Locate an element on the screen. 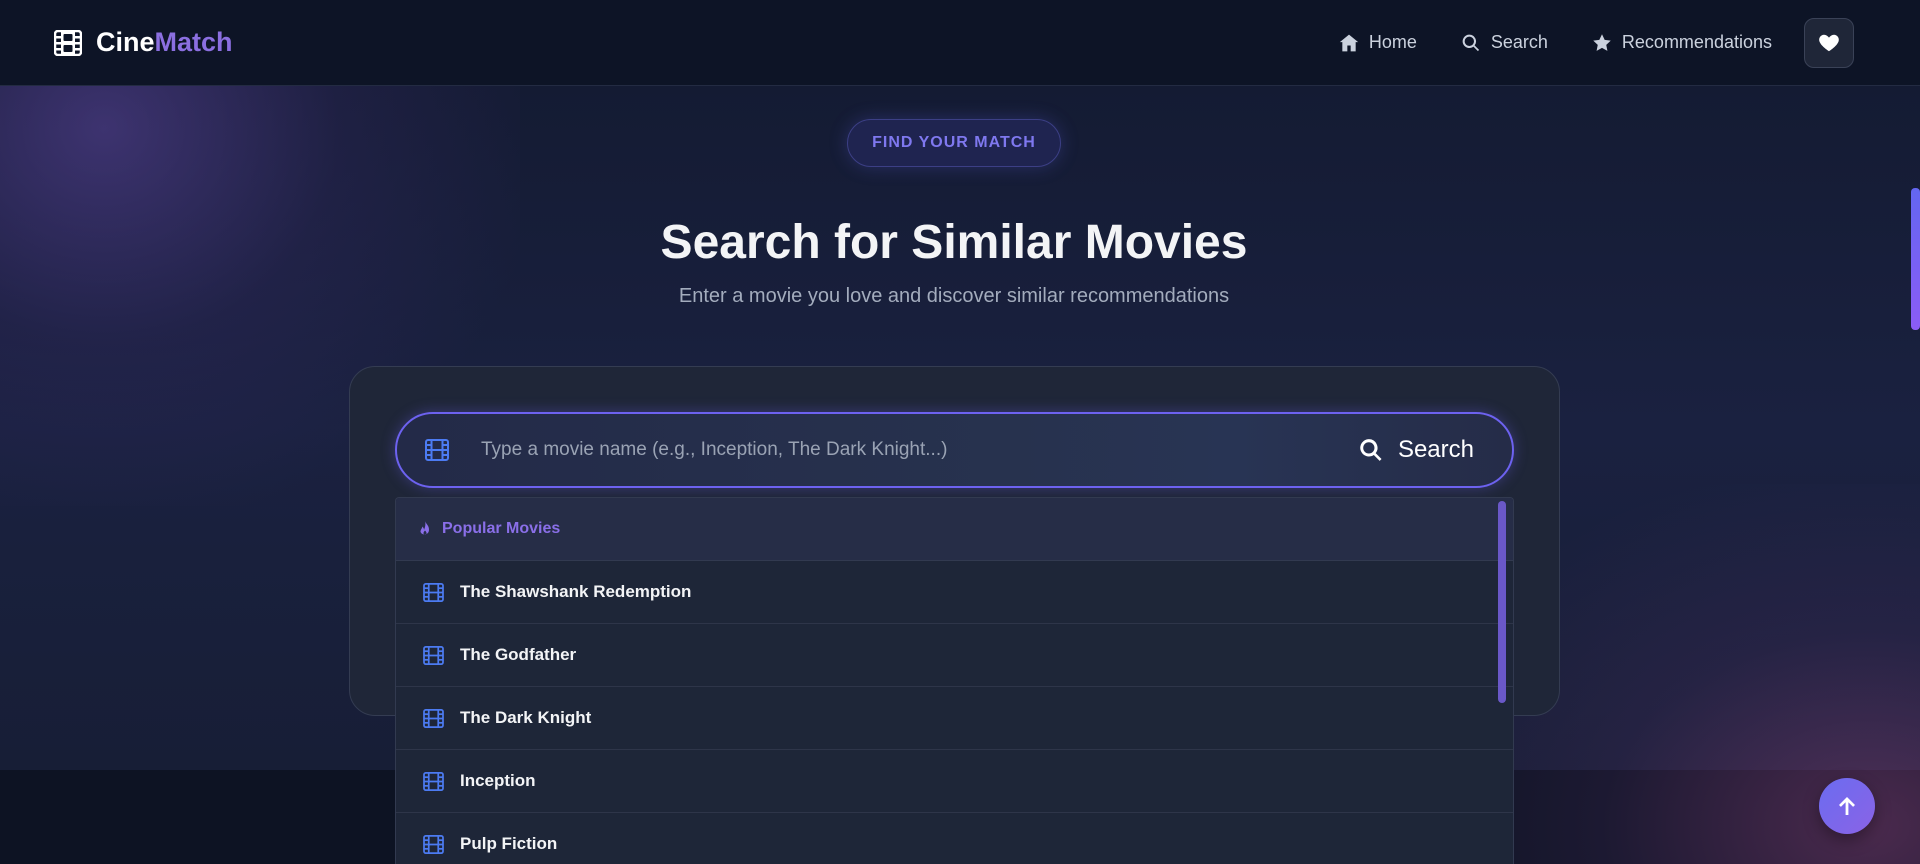 This screenshot has width=1920, height=864. movie-title: The Shawshank Redemption is located at coordinates (576, 591).